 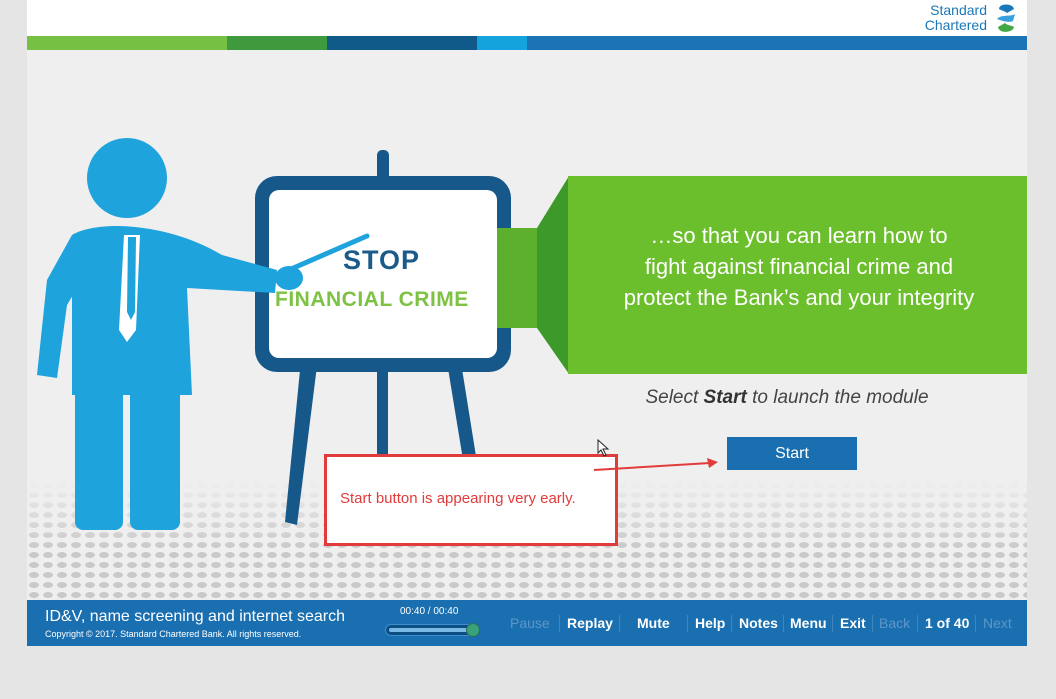 What do you see at coordinates (958, 10) in the screenshot?
I see `brand-line-1: Standard` at bounding box center [958, 10].